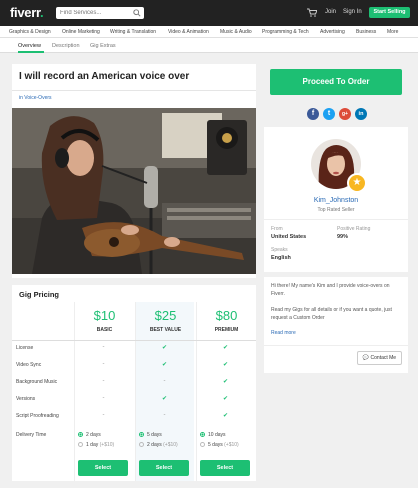 This screenshot has height=488, width=418. I want to click on from-label: From, so click(277, 229).